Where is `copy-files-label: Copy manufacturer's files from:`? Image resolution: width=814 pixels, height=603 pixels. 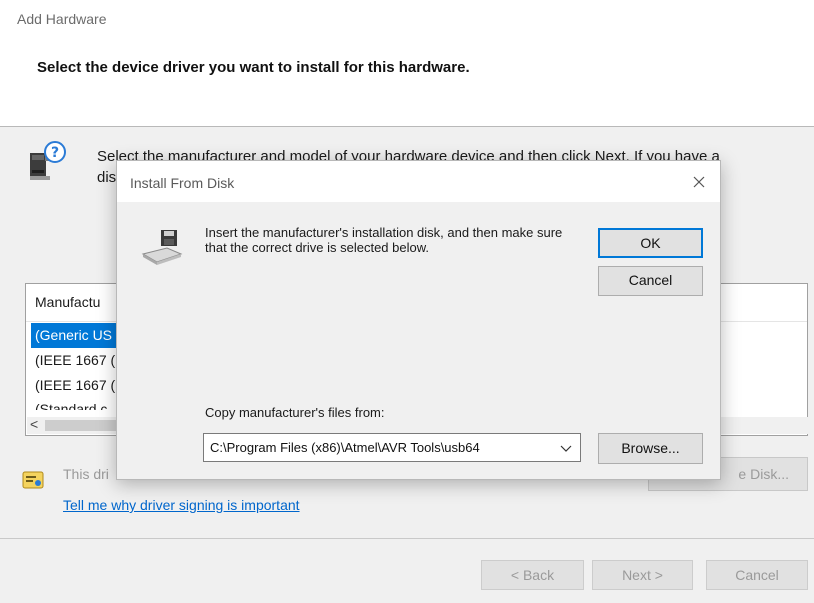 copy-files-label: Copy manufacturer's files from: is located at coordinates (295, 412).